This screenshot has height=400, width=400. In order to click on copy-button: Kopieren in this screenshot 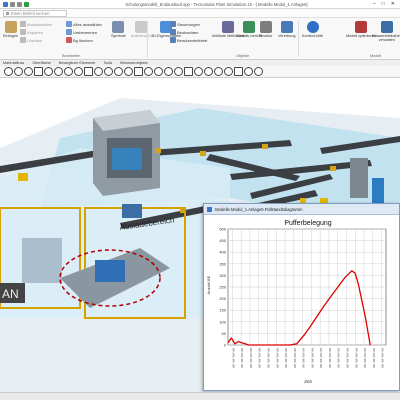, I will do `click(31, 32)`.